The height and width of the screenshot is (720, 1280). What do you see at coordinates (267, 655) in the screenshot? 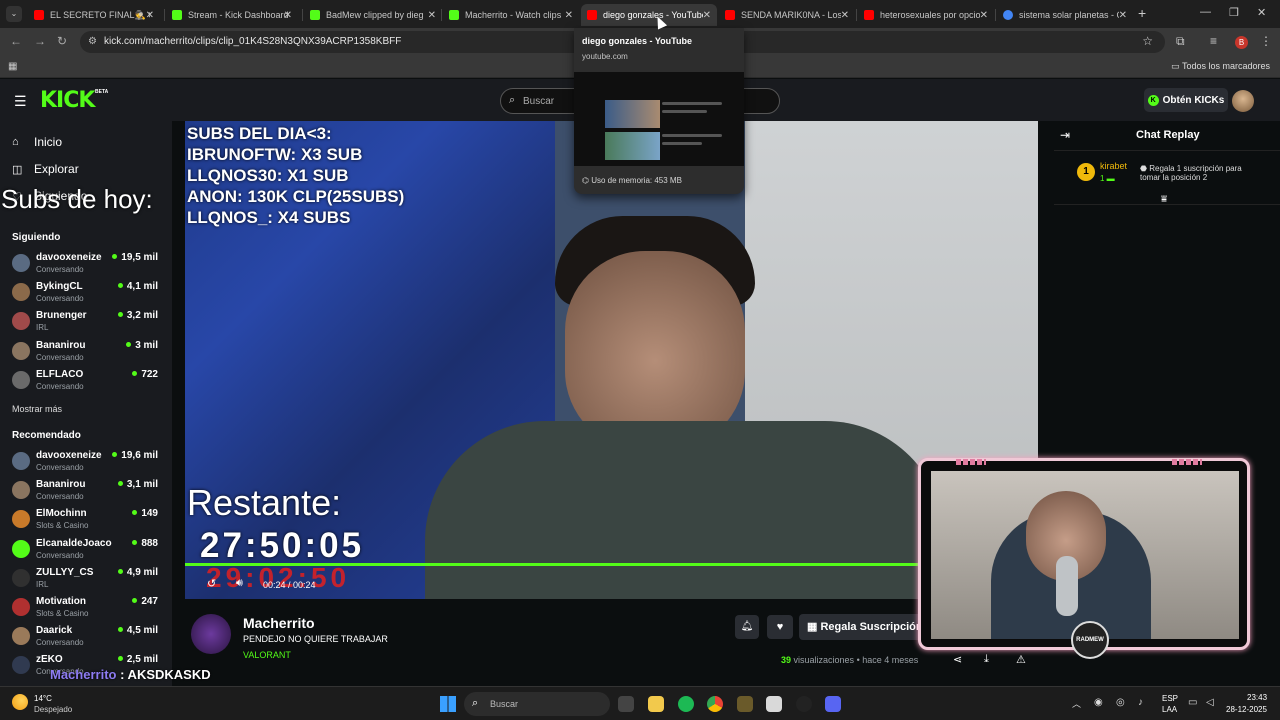
I see `clip-category: VALORANT` at bounding box center [267, 655].